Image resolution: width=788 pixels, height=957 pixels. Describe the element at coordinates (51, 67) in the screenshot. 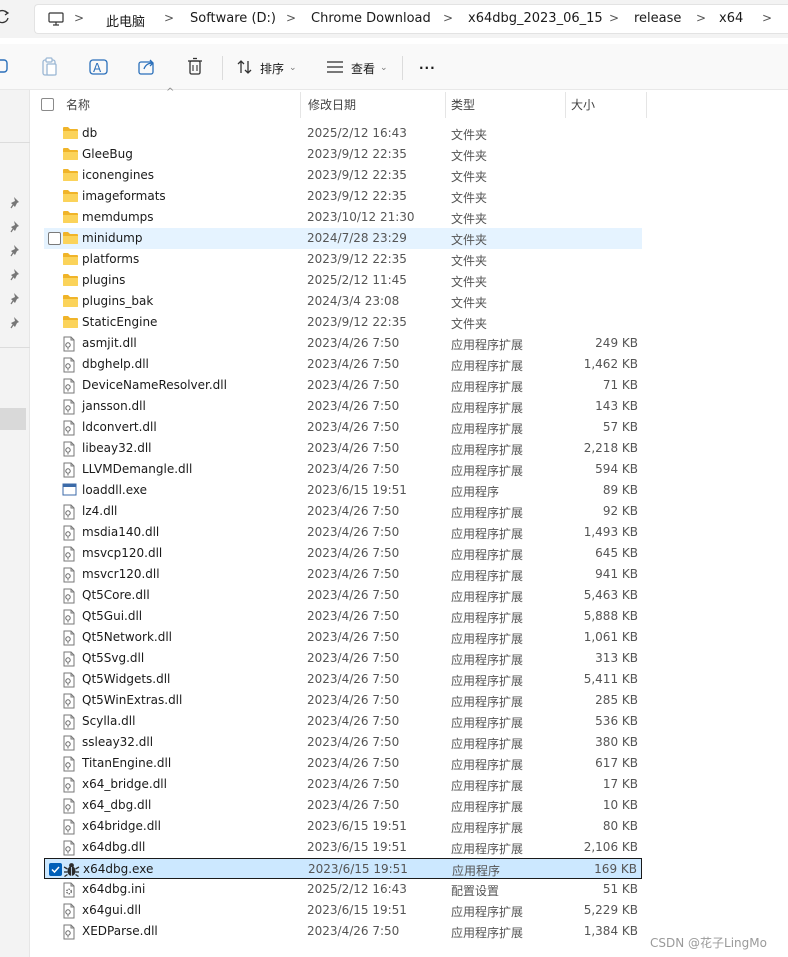

I see `paste-icon` at that location.